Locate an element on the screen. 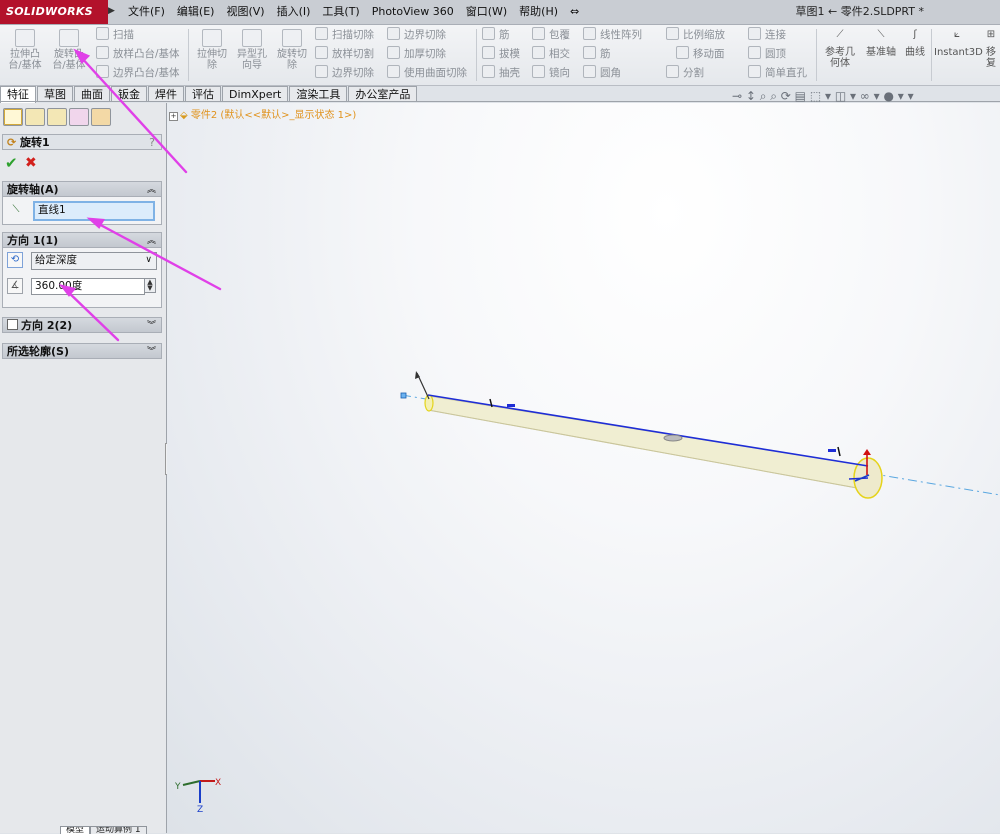  separator is located at coordinates (476, 55).